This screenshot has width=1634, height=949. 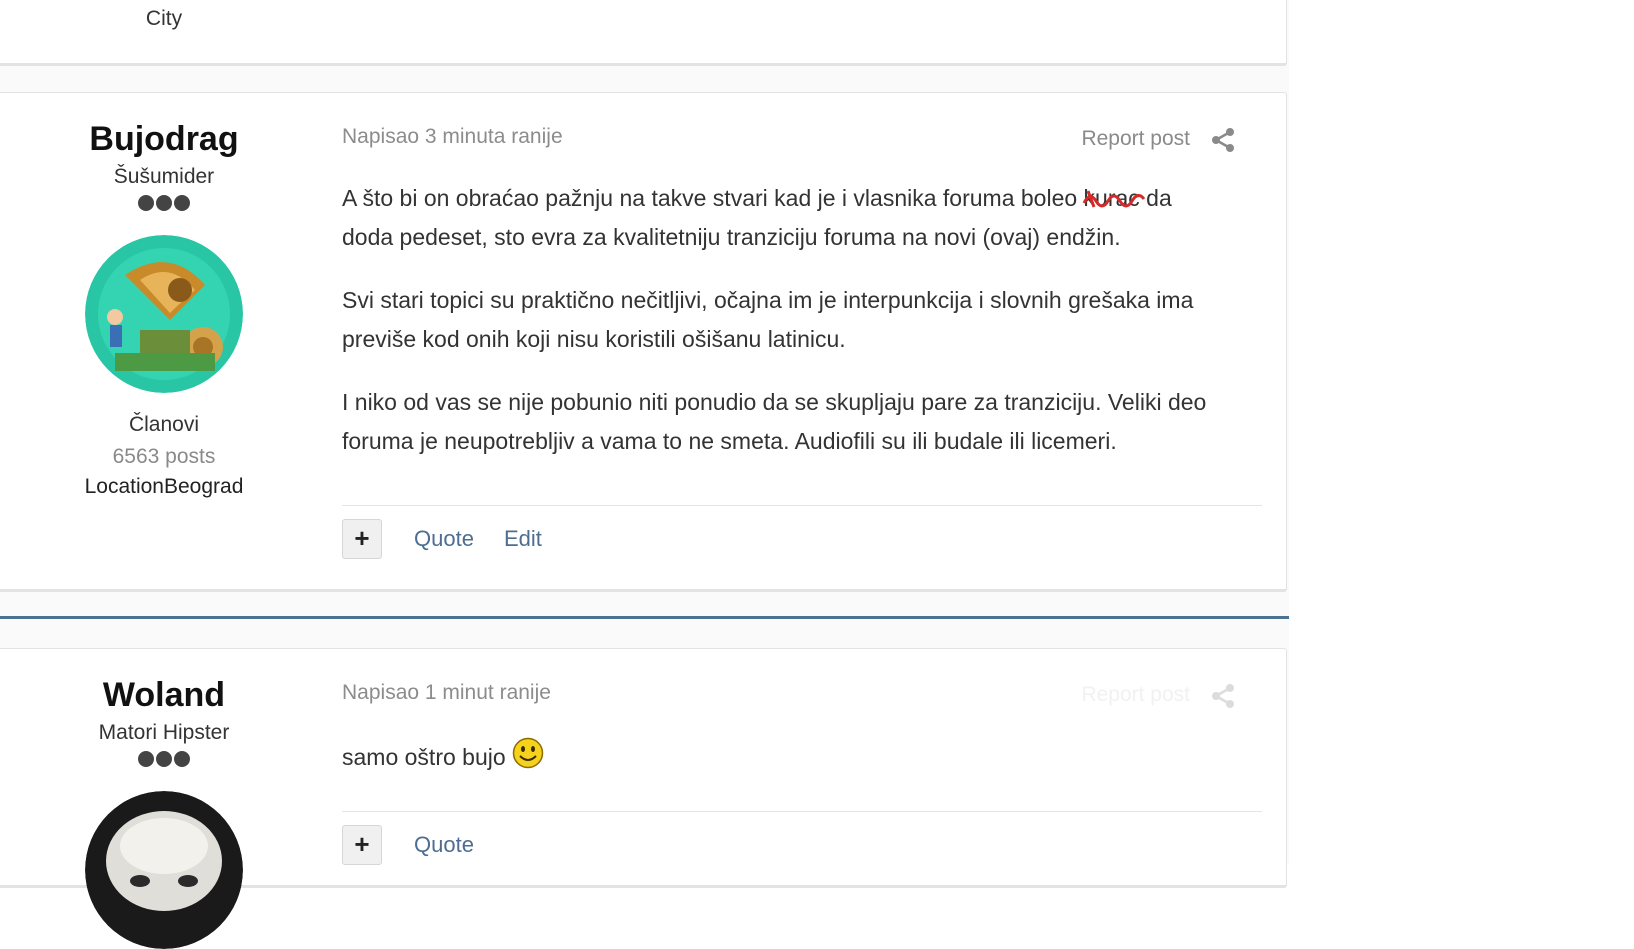 I want to click on previous-post: g , y City, so click(x=643, y=33).